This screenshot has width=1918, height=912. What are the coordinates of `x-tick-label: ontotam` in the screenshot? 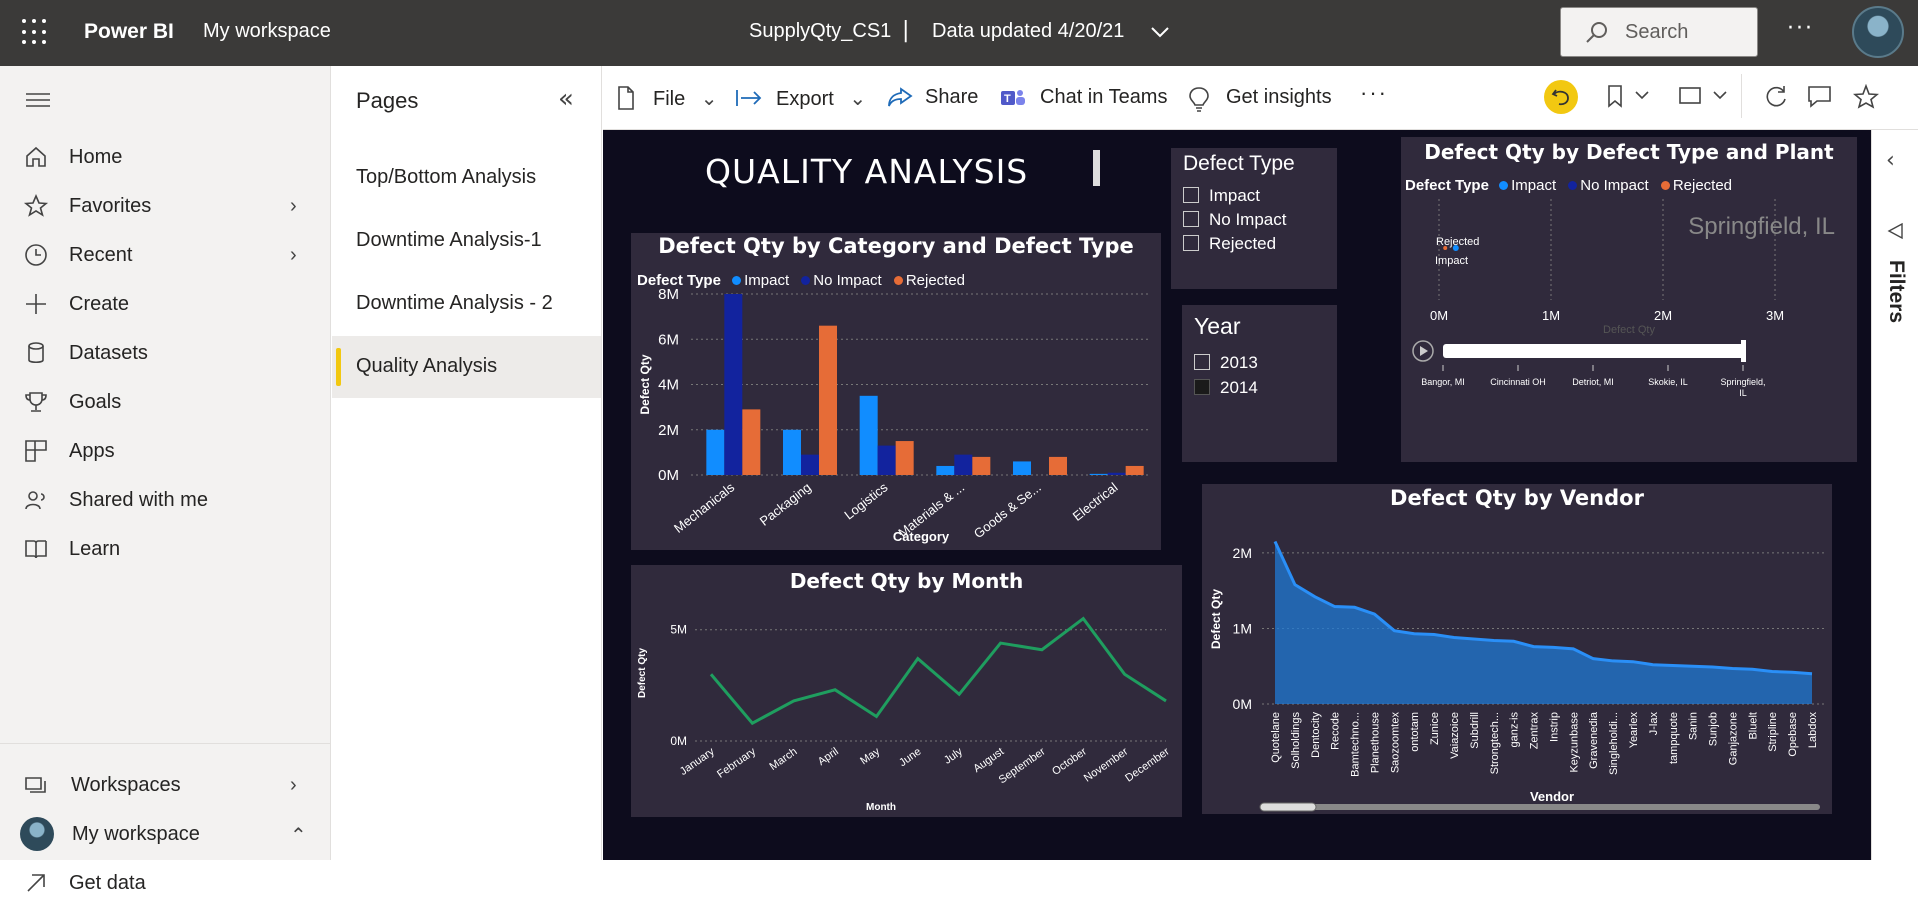 It's located at (1415, 732).